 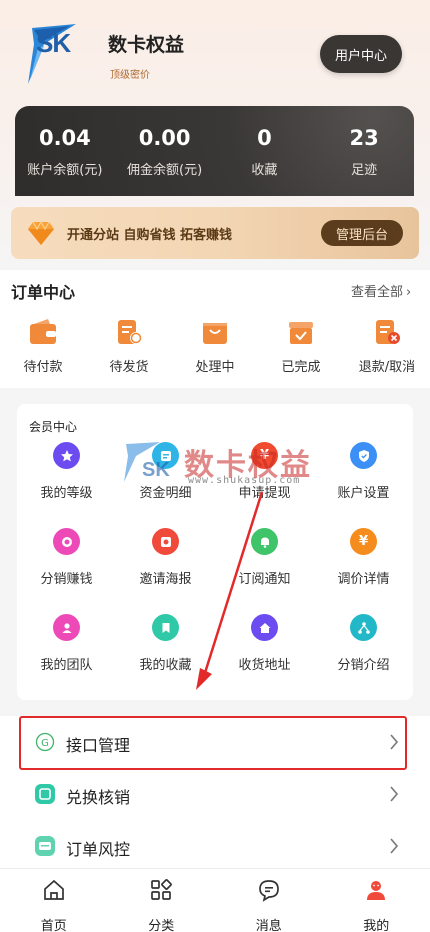 What do you see at coordinates (45, 846) in the screenshot?
I see `risk-control-icon` at bounding box center [45, 846].